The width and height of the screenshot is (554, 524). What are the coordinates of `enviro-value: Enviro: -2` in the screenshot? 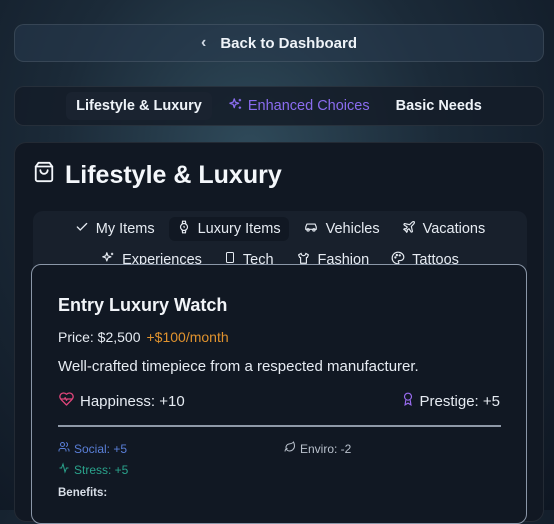 It's located at (326, 448).